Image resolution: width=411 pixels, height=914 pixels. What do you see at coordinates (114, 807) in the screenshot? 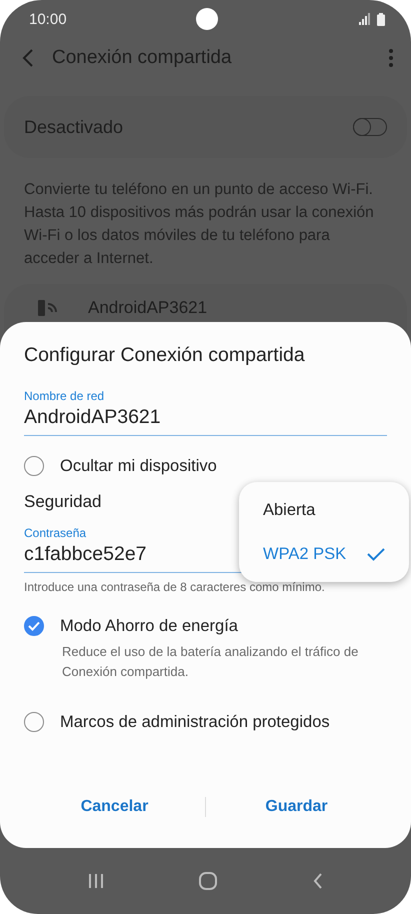
I see `dialog-button: Cancelar` at bounding box center [114, 807].